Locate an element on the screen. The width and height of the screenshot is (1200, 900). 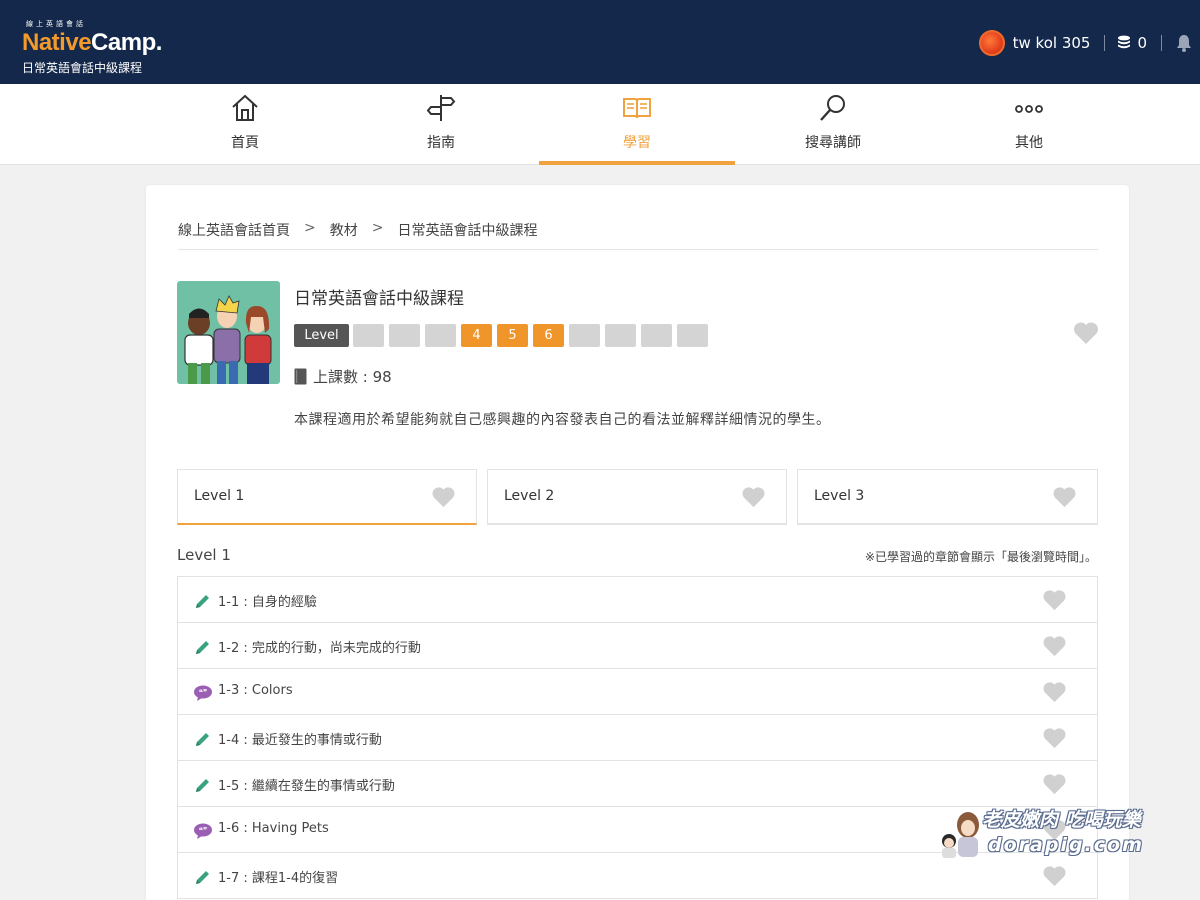
nav-guide-label: 指南 is located at coordinates (441, 143).